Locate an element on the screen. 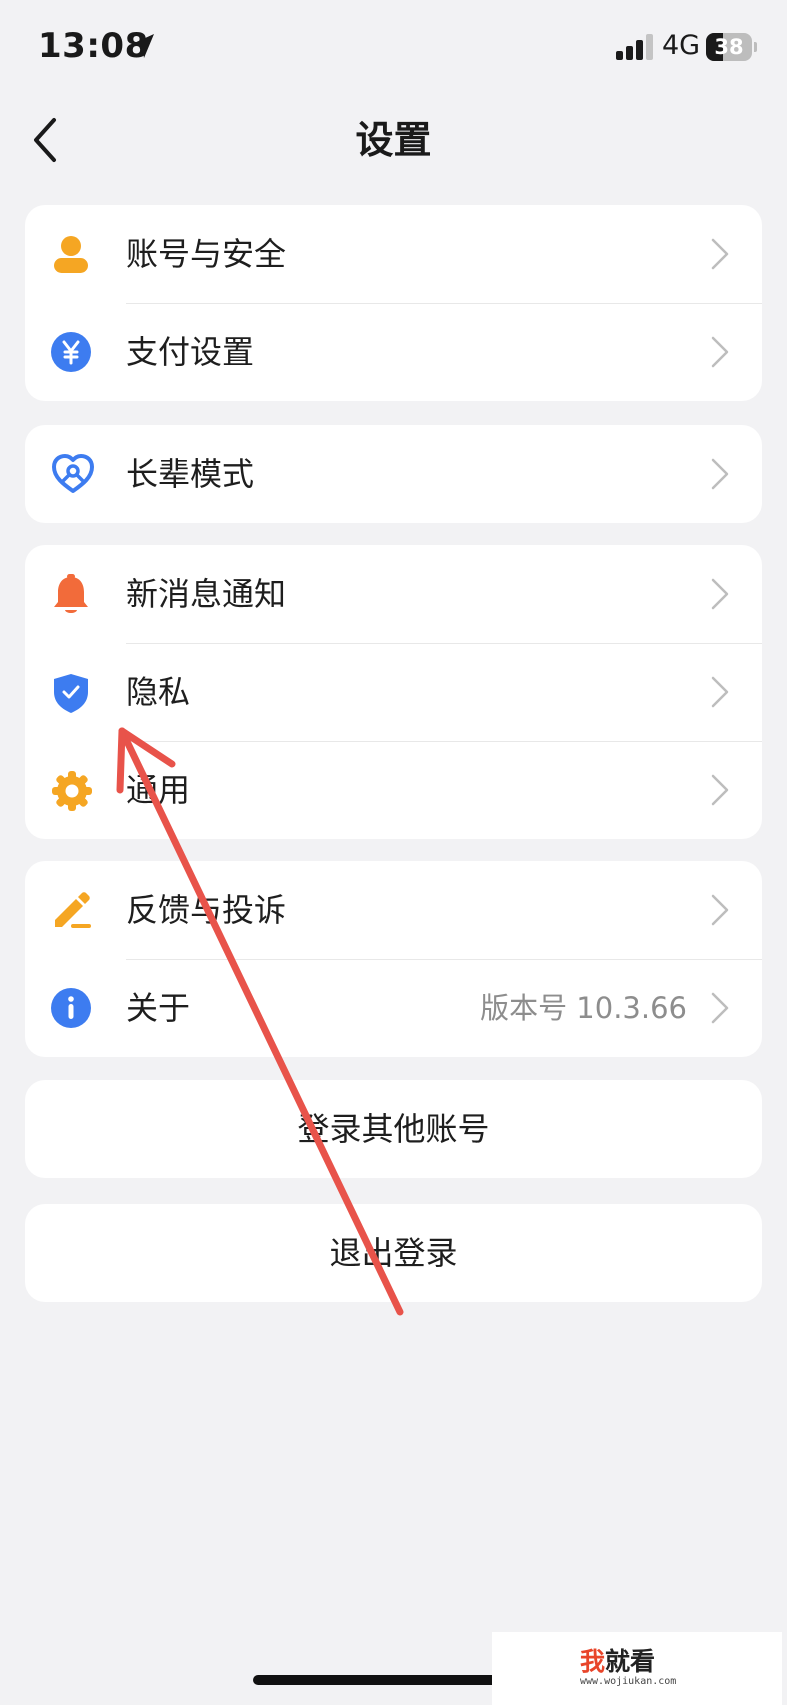 This screenshot has width=787, height=1705. settings-item-label: 隐私 is located at coordinates (158, 692).